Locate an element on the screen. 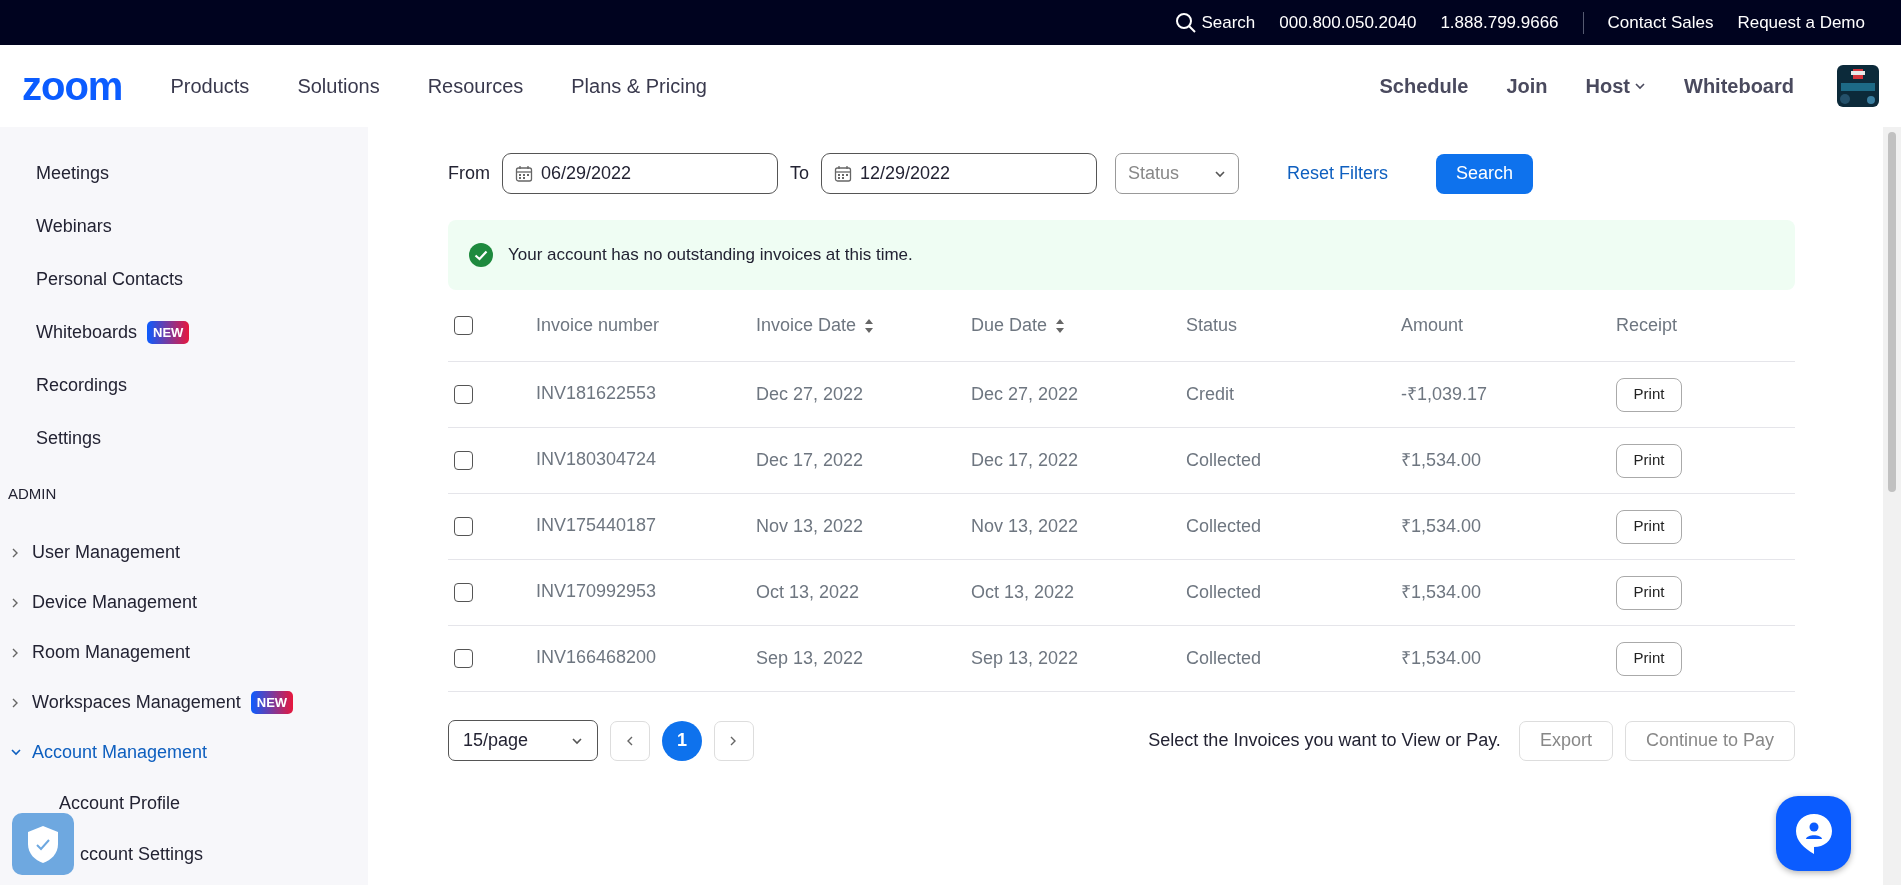 The image size is (1901, 885). field-label: To is located at coordinates (799, 173).